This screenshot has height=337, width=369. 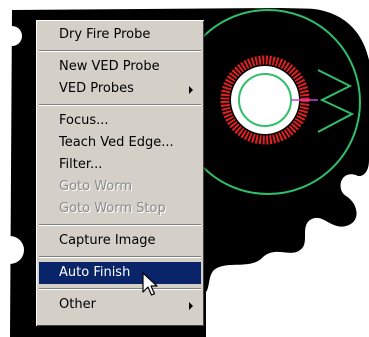 I want to click on menu-item-label: Goto Worm, so click(x=96, y=186).